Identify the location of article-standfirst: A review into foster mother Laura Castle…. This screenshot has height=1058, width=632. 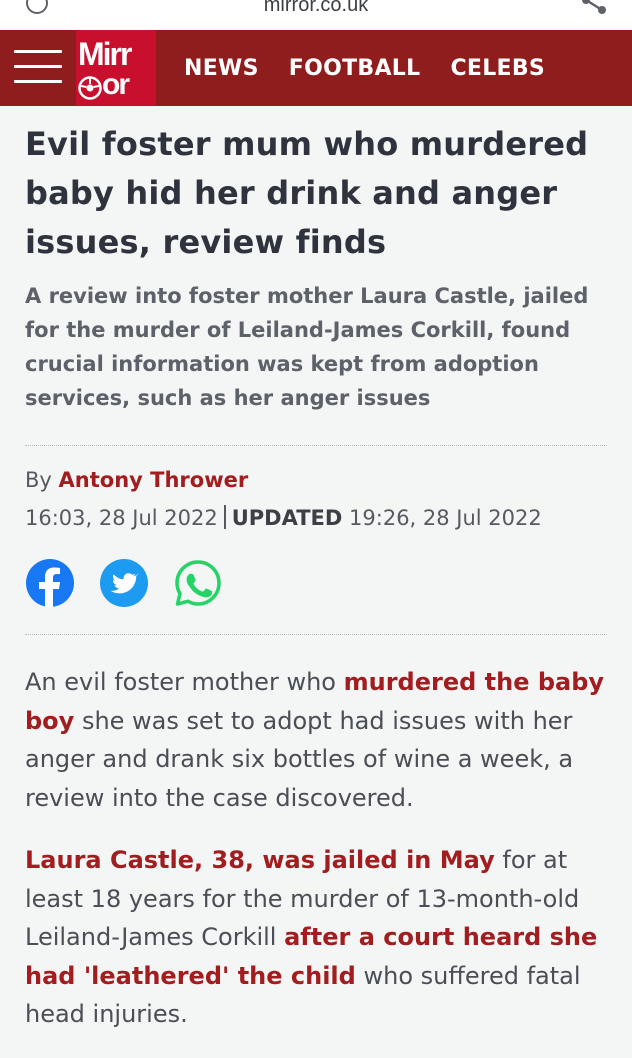
(307, 347).